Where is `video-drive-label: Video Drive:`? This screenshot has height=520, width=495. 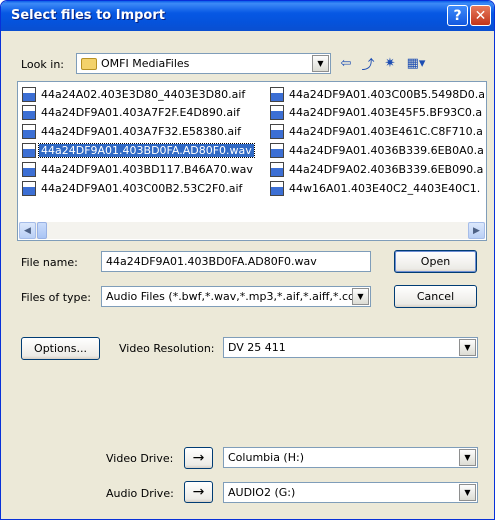
video-drive-label: Video Drive: is located at coordinates (140, 458).